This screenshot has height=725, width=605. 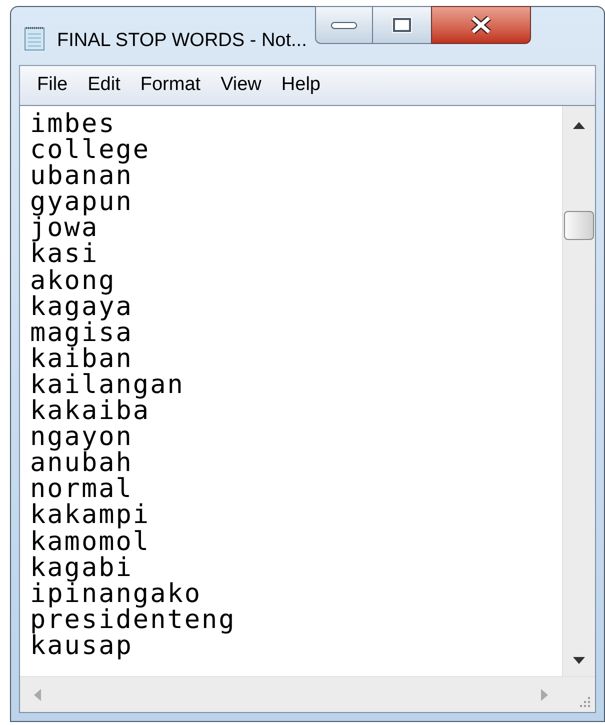 I want to click on maximize-button, so click(x=401, y=25).